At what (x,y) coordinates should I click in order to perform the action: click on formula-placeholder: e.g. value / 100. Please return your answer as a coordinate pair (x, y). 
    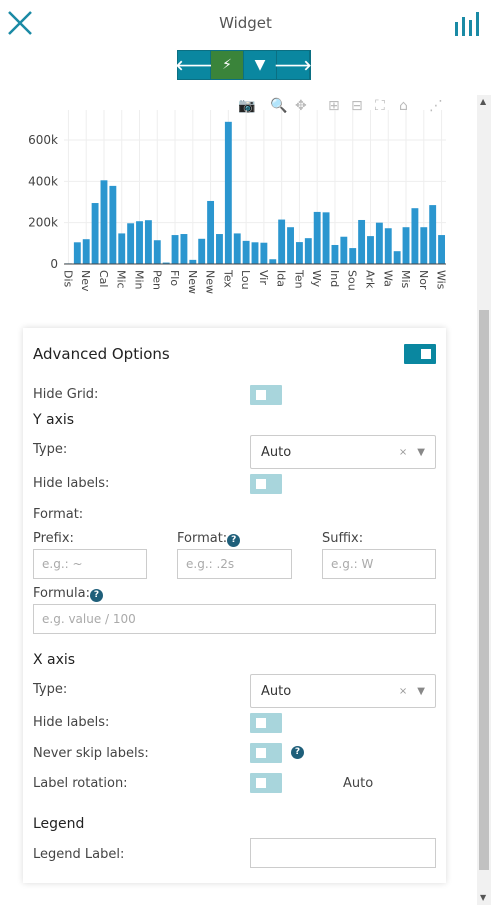
    Looking at the image, I should click on (89, 619).